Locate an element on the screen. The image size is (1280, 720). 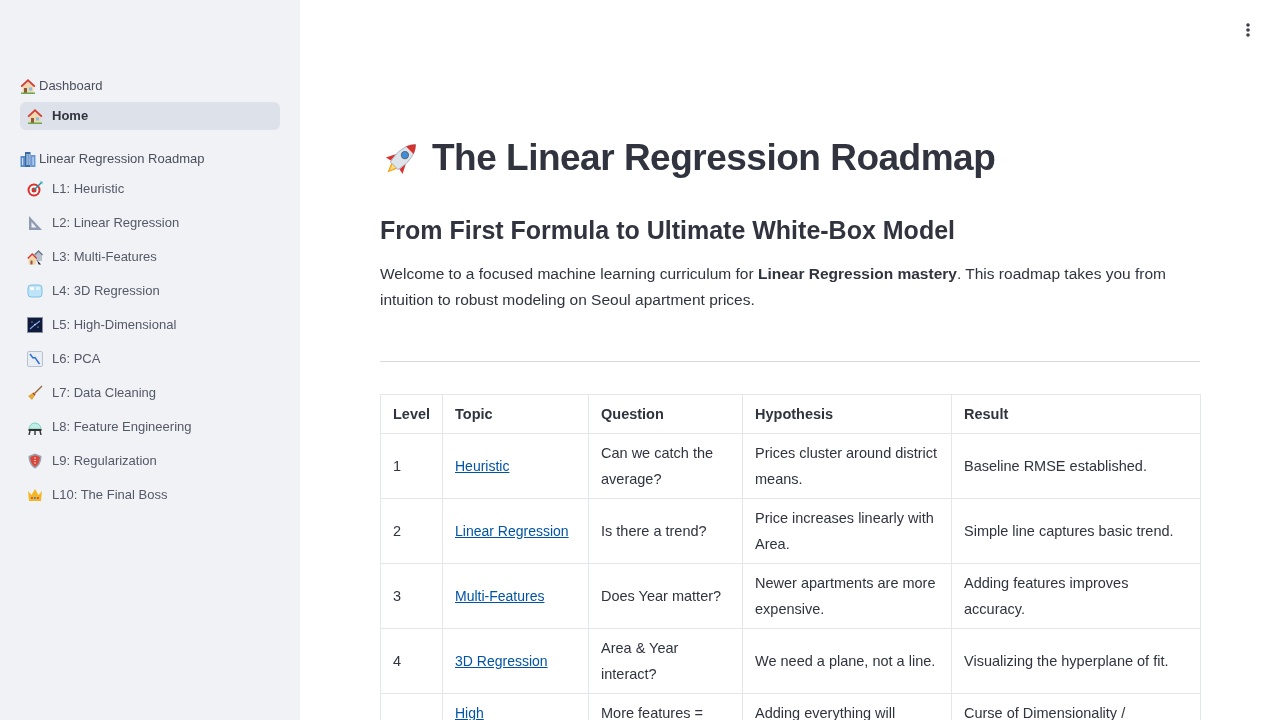
table-cell: 2 is located at coordinates (411, 531).